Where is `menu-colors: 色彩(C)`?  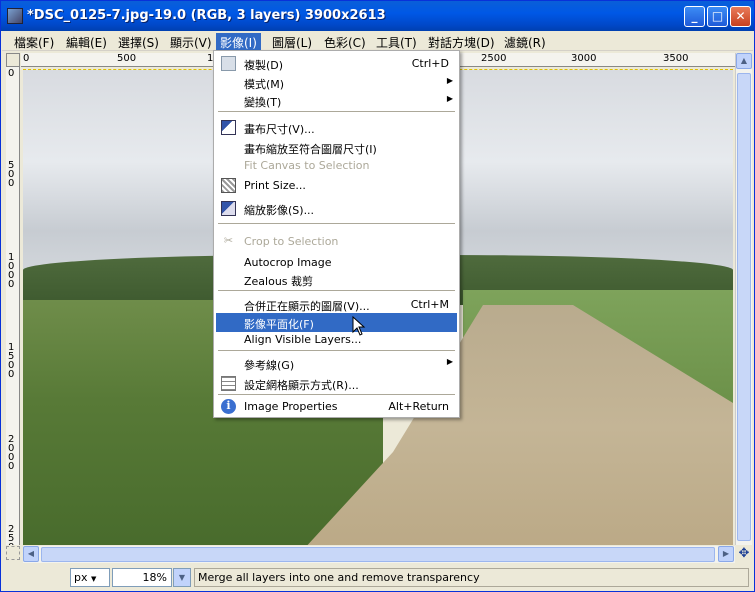 menu-colors: 色彩(C) is located at coordinates (345, 41).